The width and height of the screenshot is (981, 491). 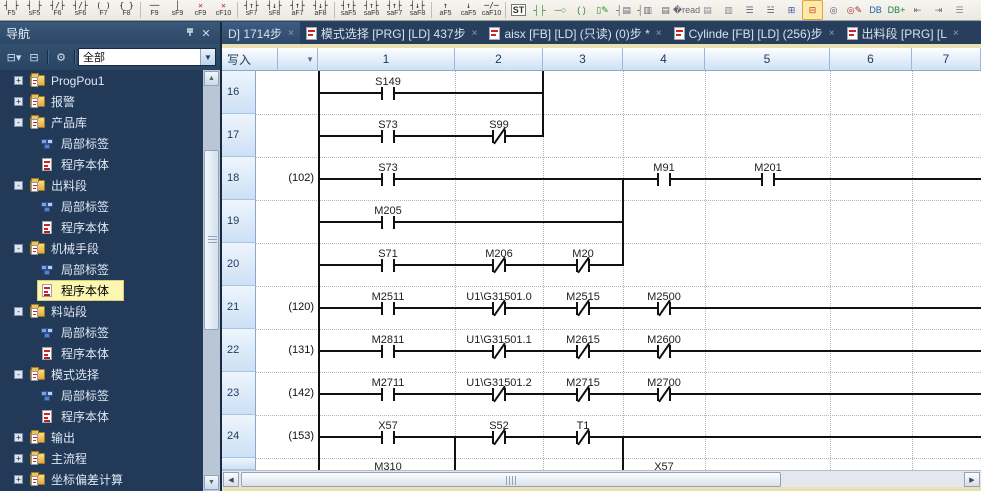 I want to click on doc-read-icon: �read, so click(x=686, y=10).